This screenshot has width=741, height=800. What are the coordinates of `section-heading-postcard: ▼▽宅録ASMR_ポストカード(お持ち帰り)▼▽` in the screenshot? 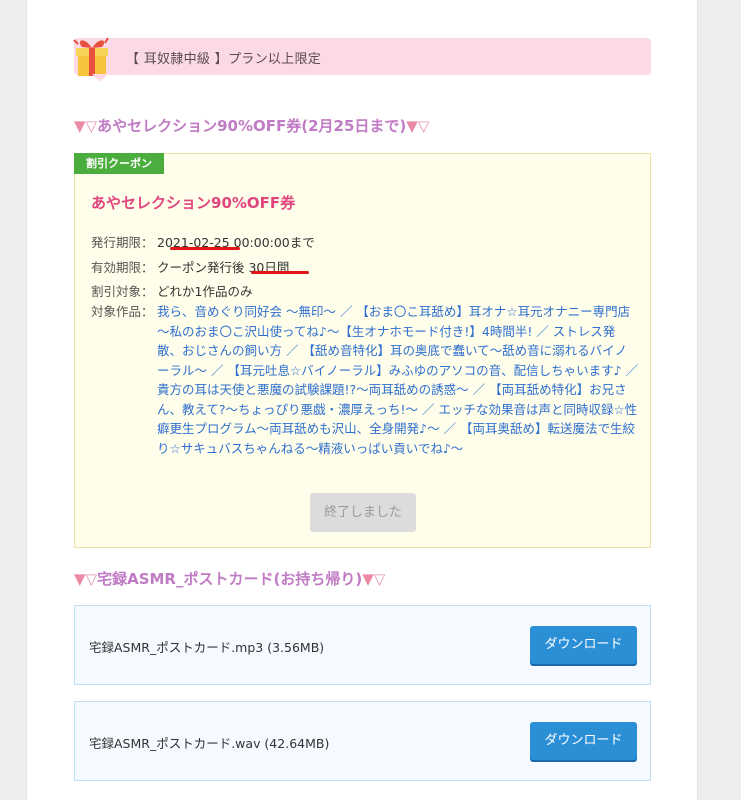 It's located at (229, 578).